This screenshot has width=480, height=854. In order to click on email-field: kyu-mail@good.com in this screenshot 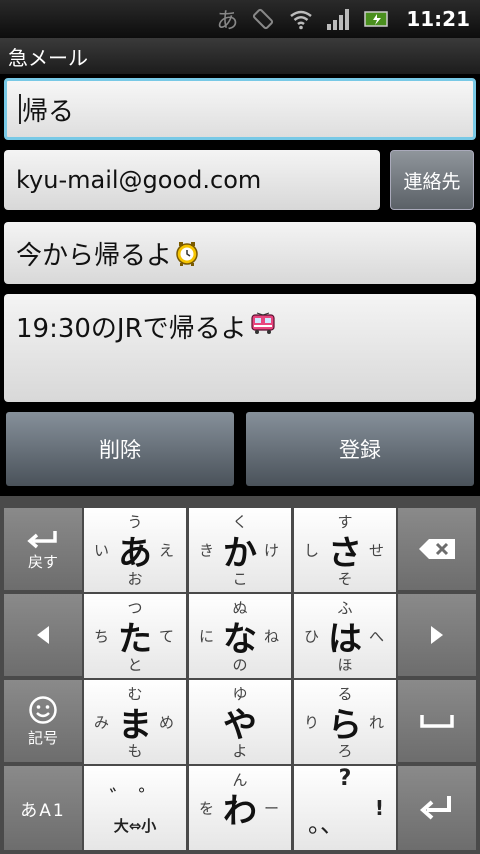, I will do `click(192, 180)`.